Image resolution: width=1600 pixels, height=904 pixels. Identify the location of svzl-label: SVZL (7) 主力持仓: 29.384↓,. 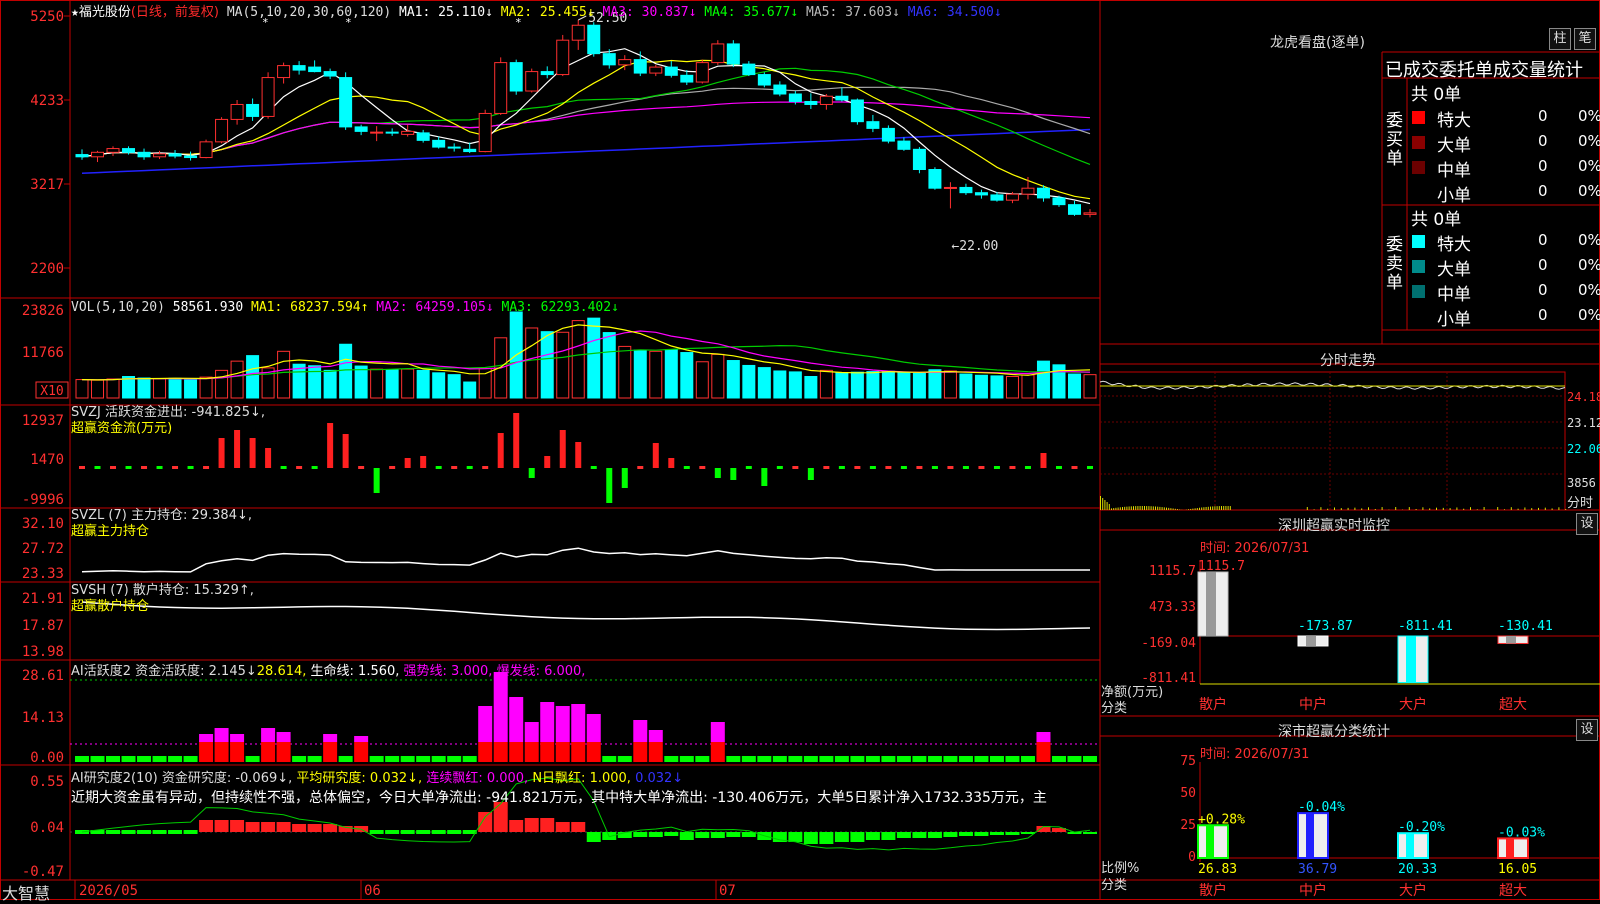
(161, 516).